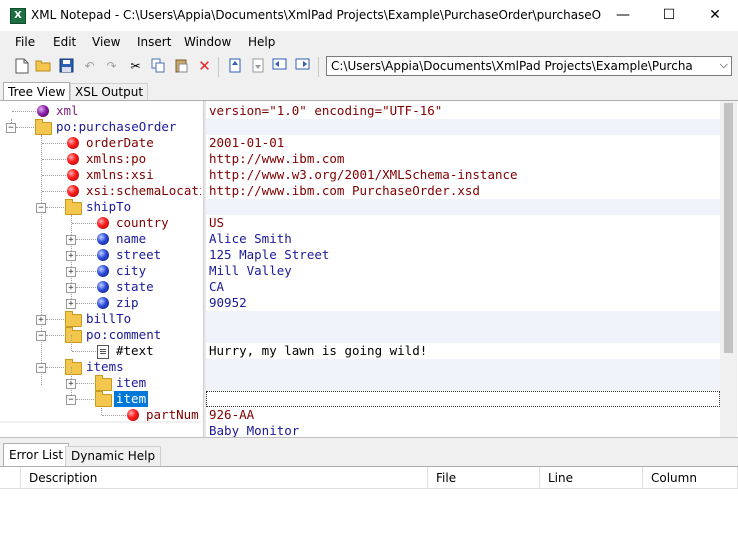  Describe the element at coordinates (139, 254) in the screenshot. I see `tree-node-label: street` at that location.